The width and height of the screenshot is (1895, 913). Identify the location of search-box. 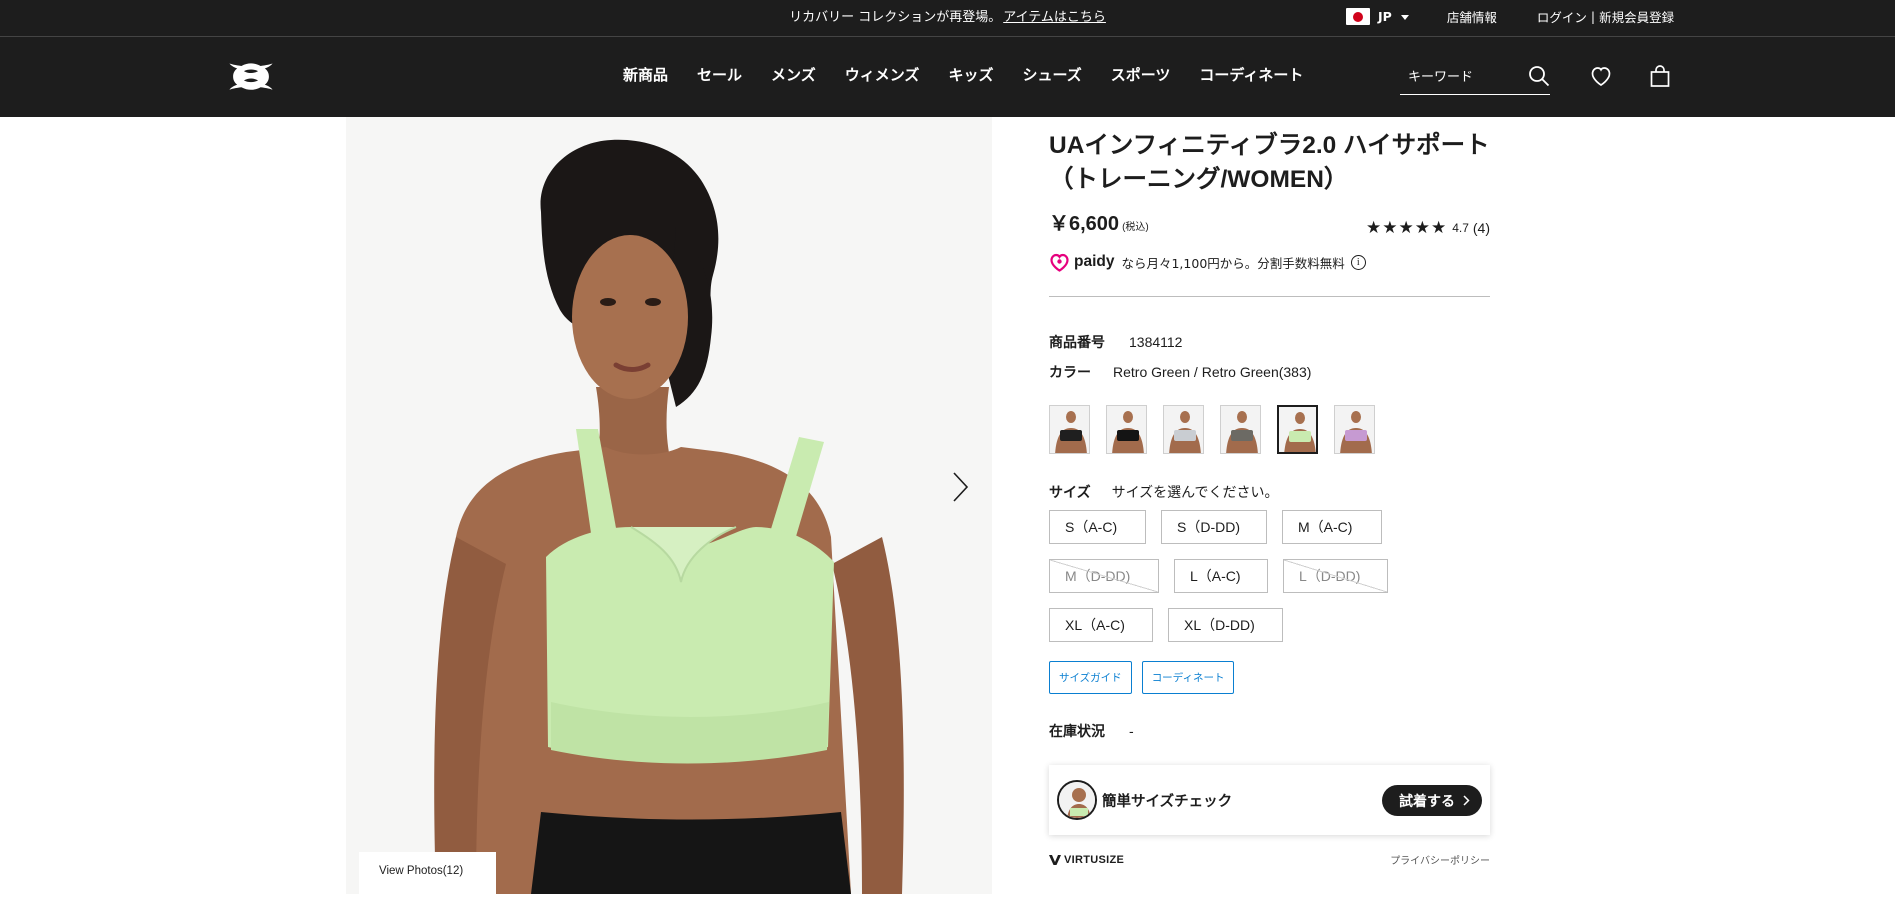
(1475, 79).